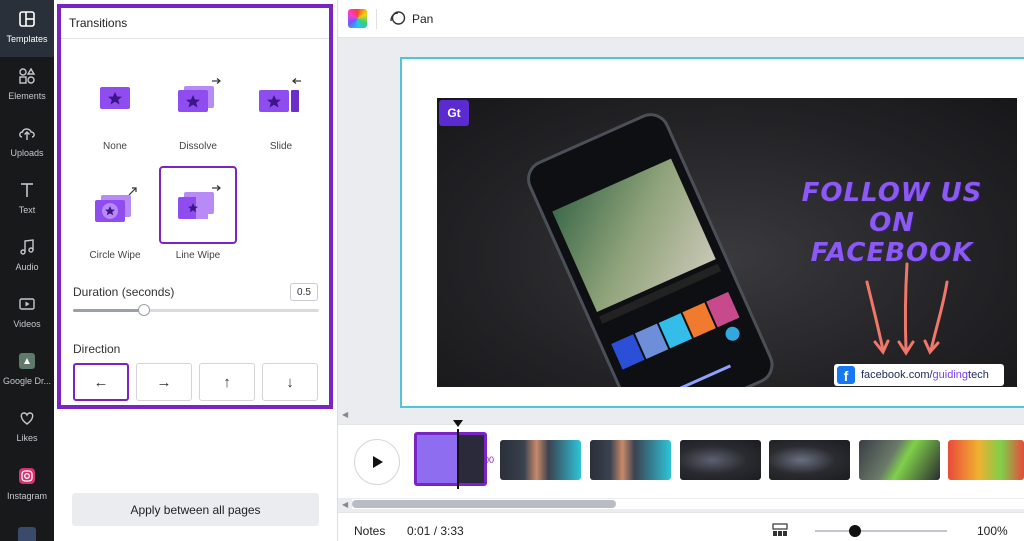  What do you see at coordinates (992, 531) in the screenshot?
I see `zoom-level: 100%` at bounding box center [992, 531].